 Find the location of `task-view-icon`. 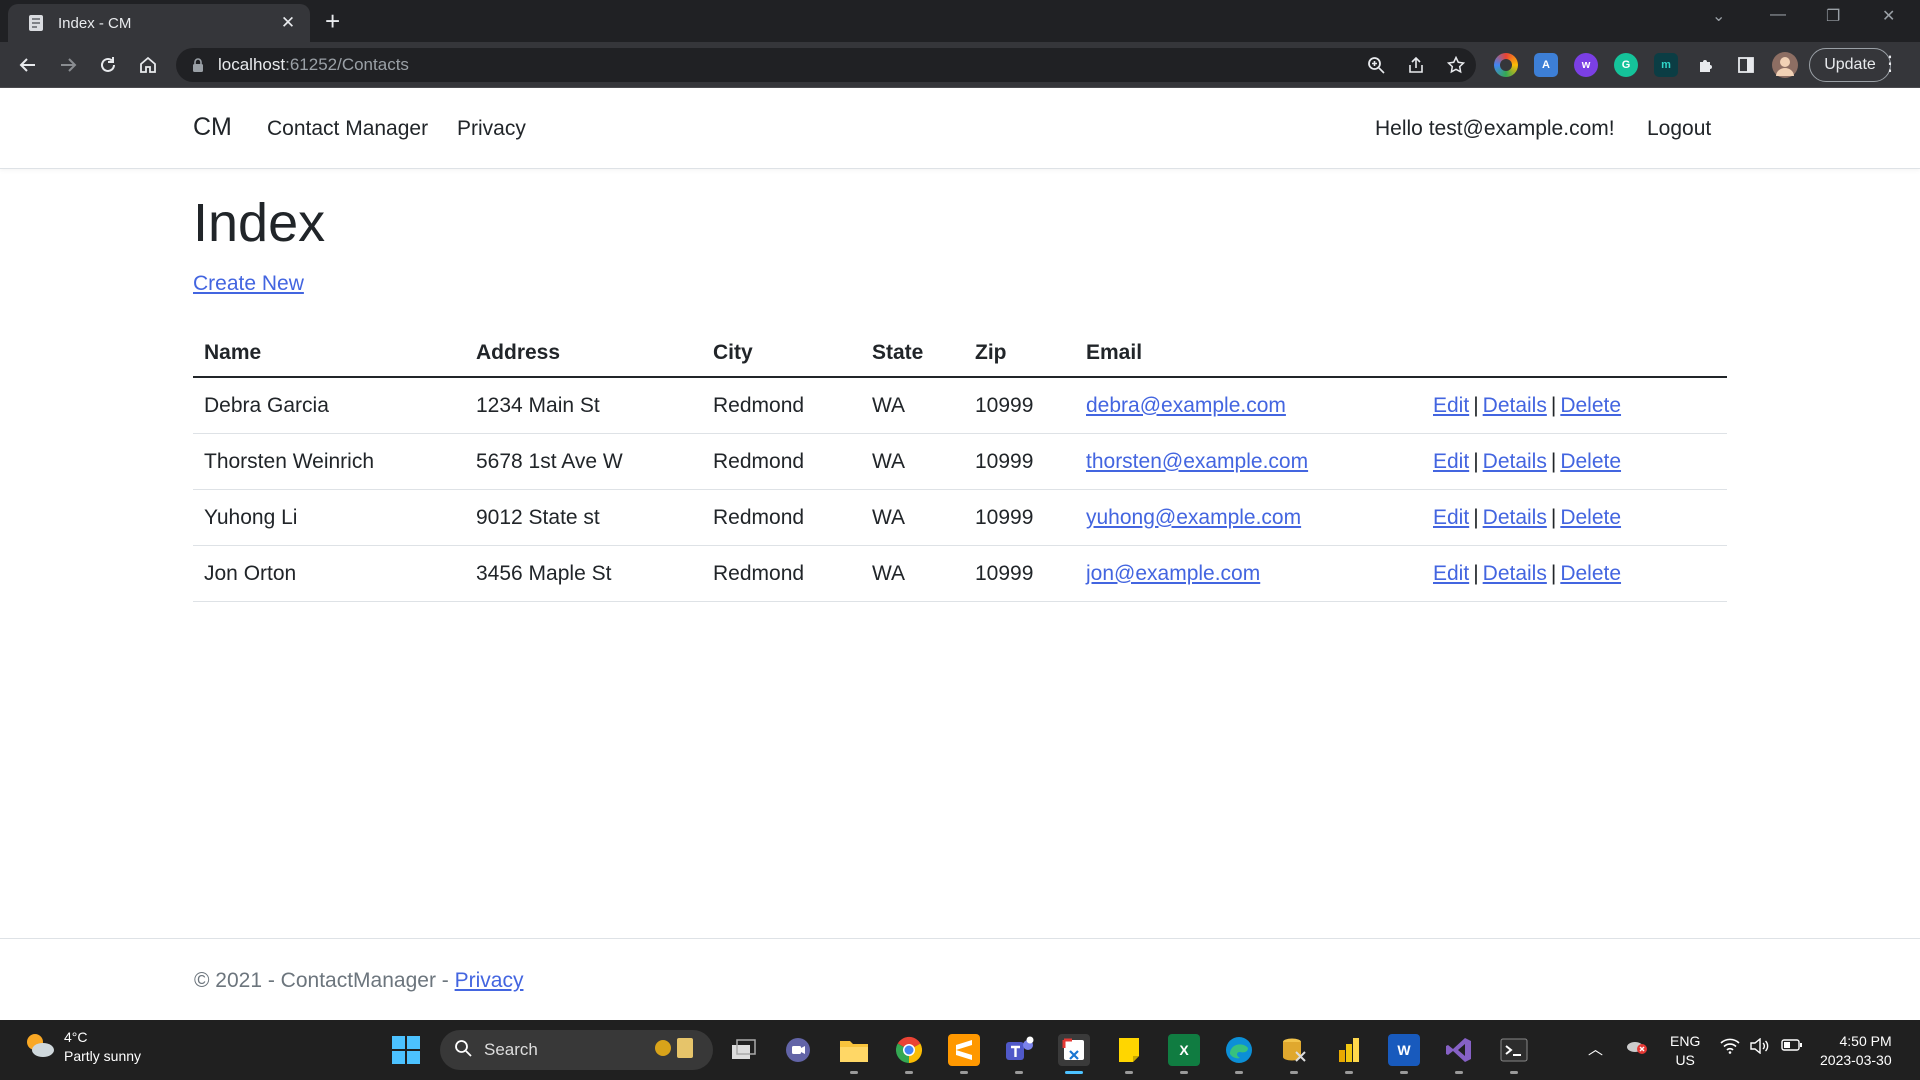

task-view-icon is located at coordinates (744, 1050).